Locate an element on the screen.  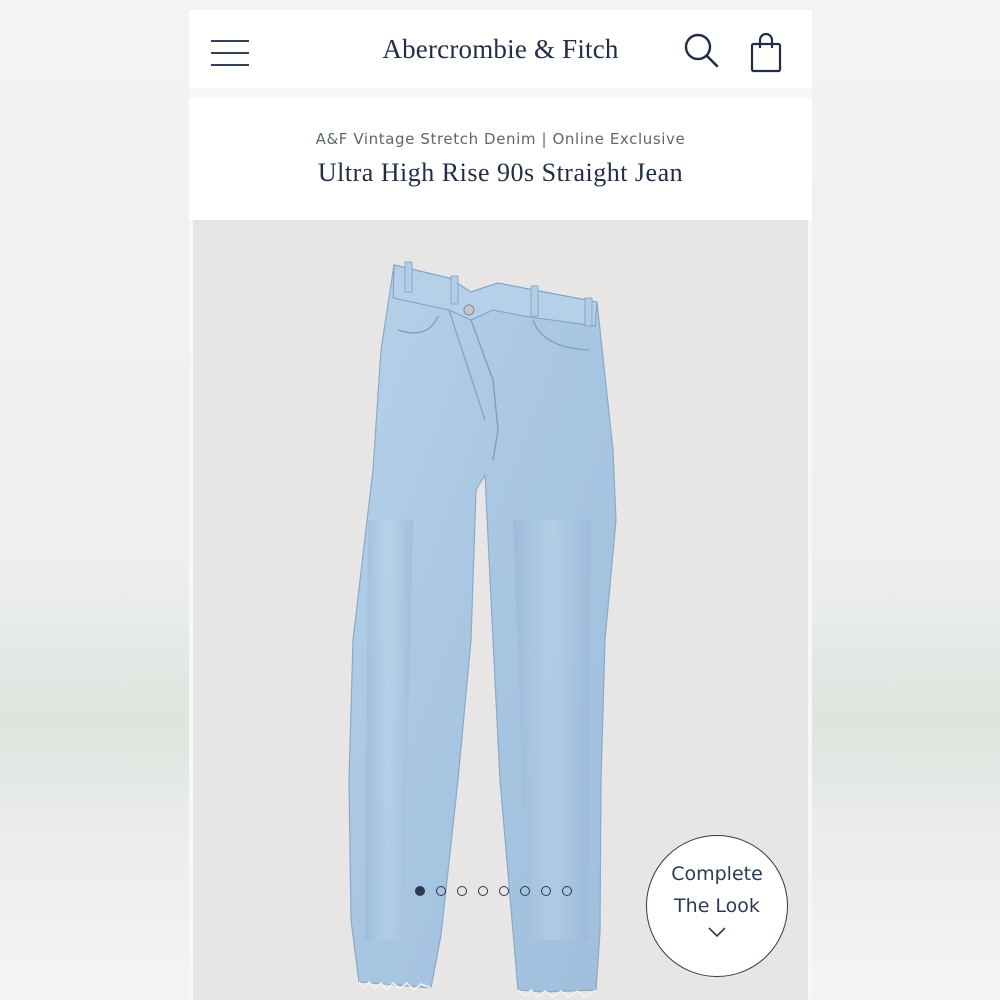
product-title: Ultra High Rise 90s Straight Jean is located at coordinates (500, 172).